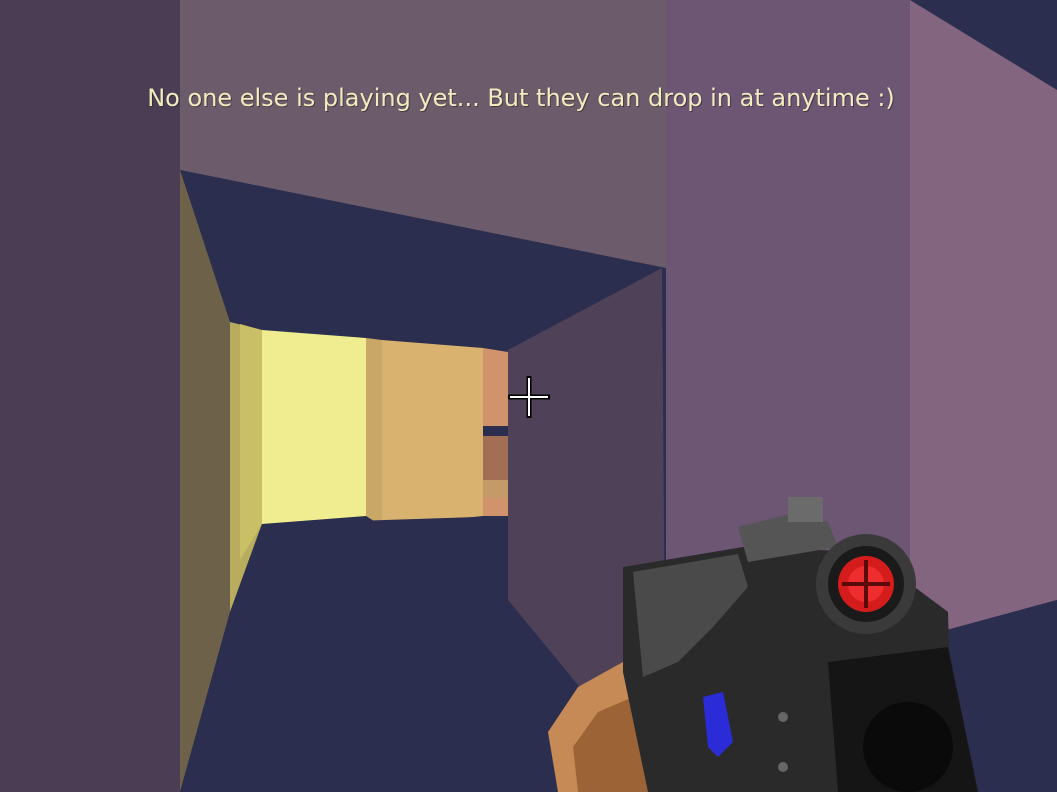 This screenshot has height=792, width=1057. Describe the element at coordinates (805, 509) in the screenshot. I see `gun-top-knob` at that location.